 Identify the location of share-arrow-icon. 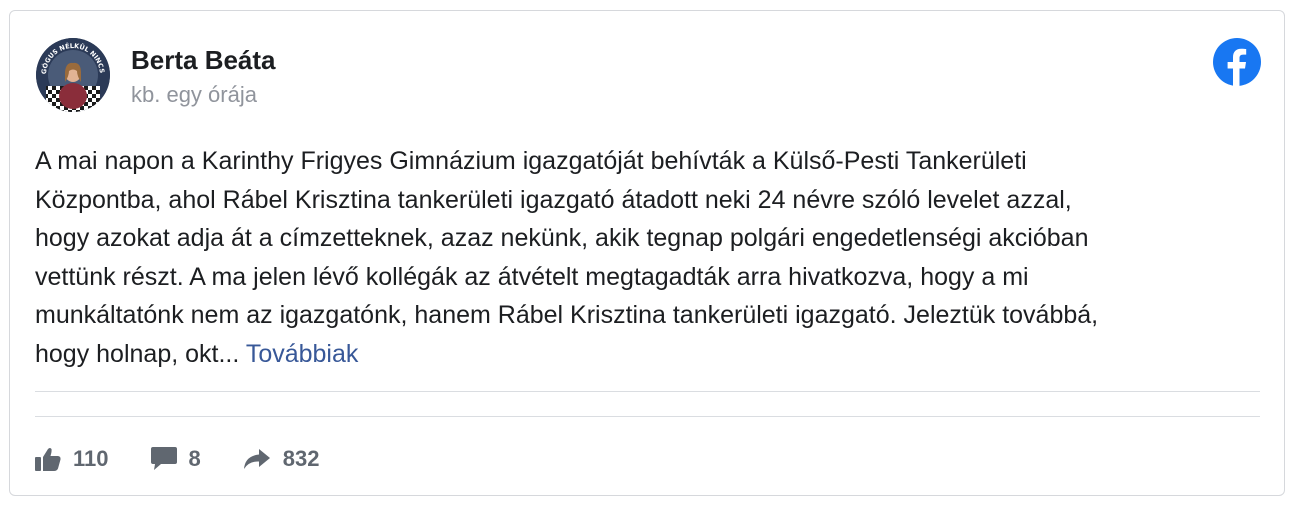
(256, 459).